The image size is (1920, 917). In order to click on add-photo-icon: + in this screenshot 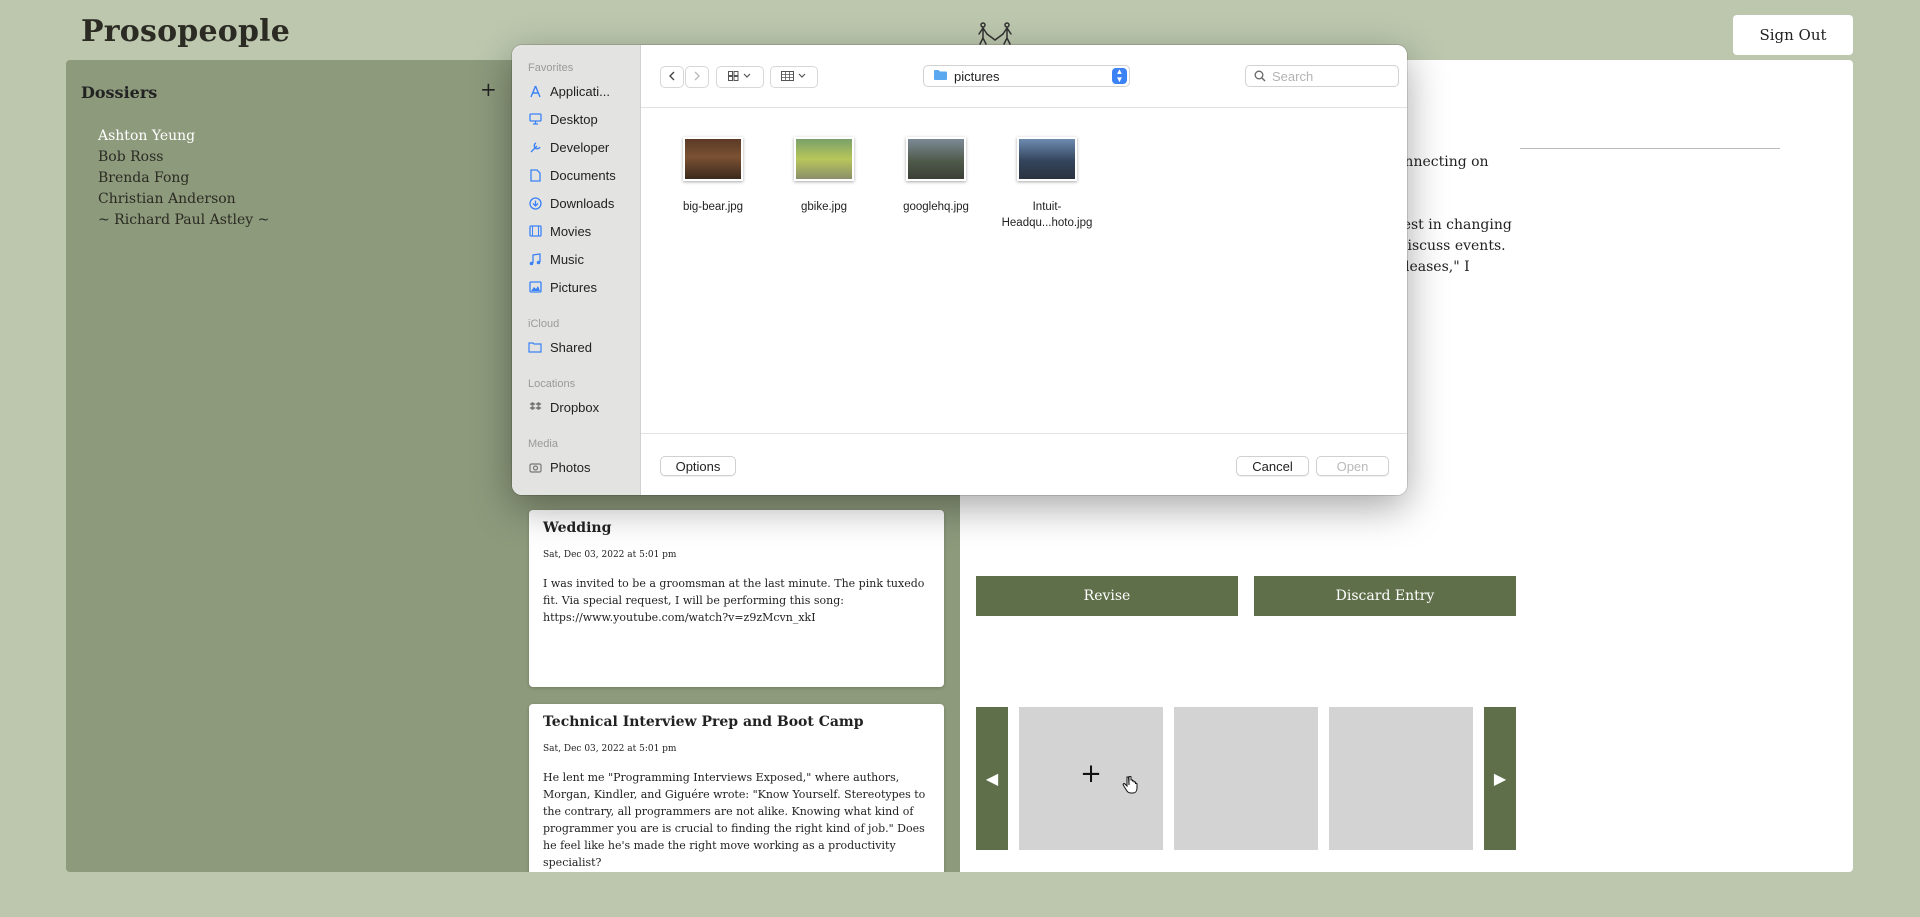, I will do `click(1091, 774)`.